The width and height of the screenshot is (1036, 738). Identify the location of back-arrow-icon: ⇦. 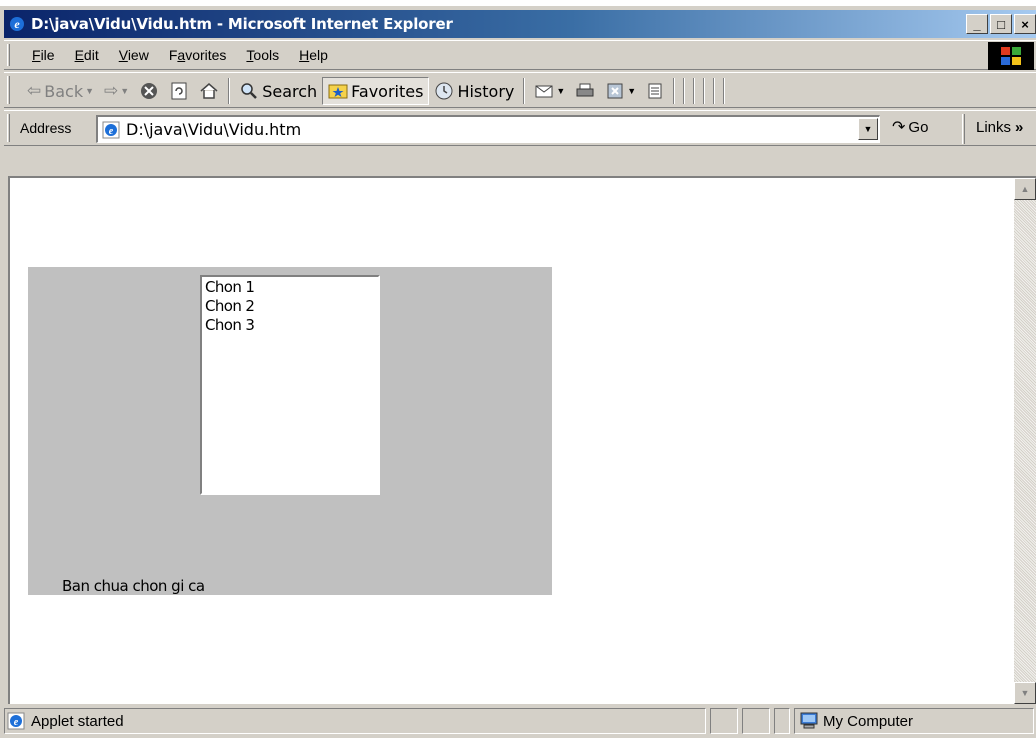
(34, 90).